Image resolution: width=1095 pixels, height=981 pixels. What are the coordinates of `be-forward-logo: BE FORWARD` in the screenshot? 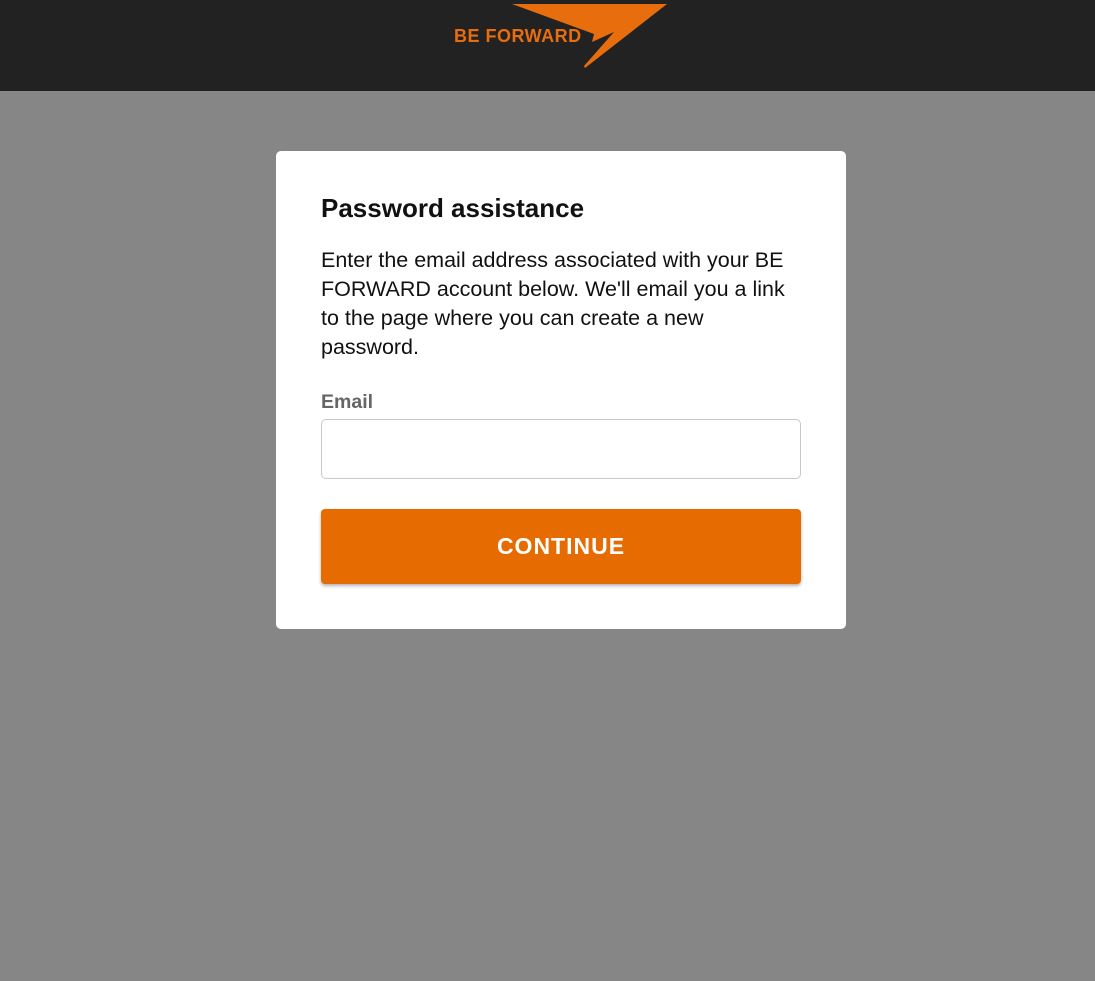 It's located at (560, 37).